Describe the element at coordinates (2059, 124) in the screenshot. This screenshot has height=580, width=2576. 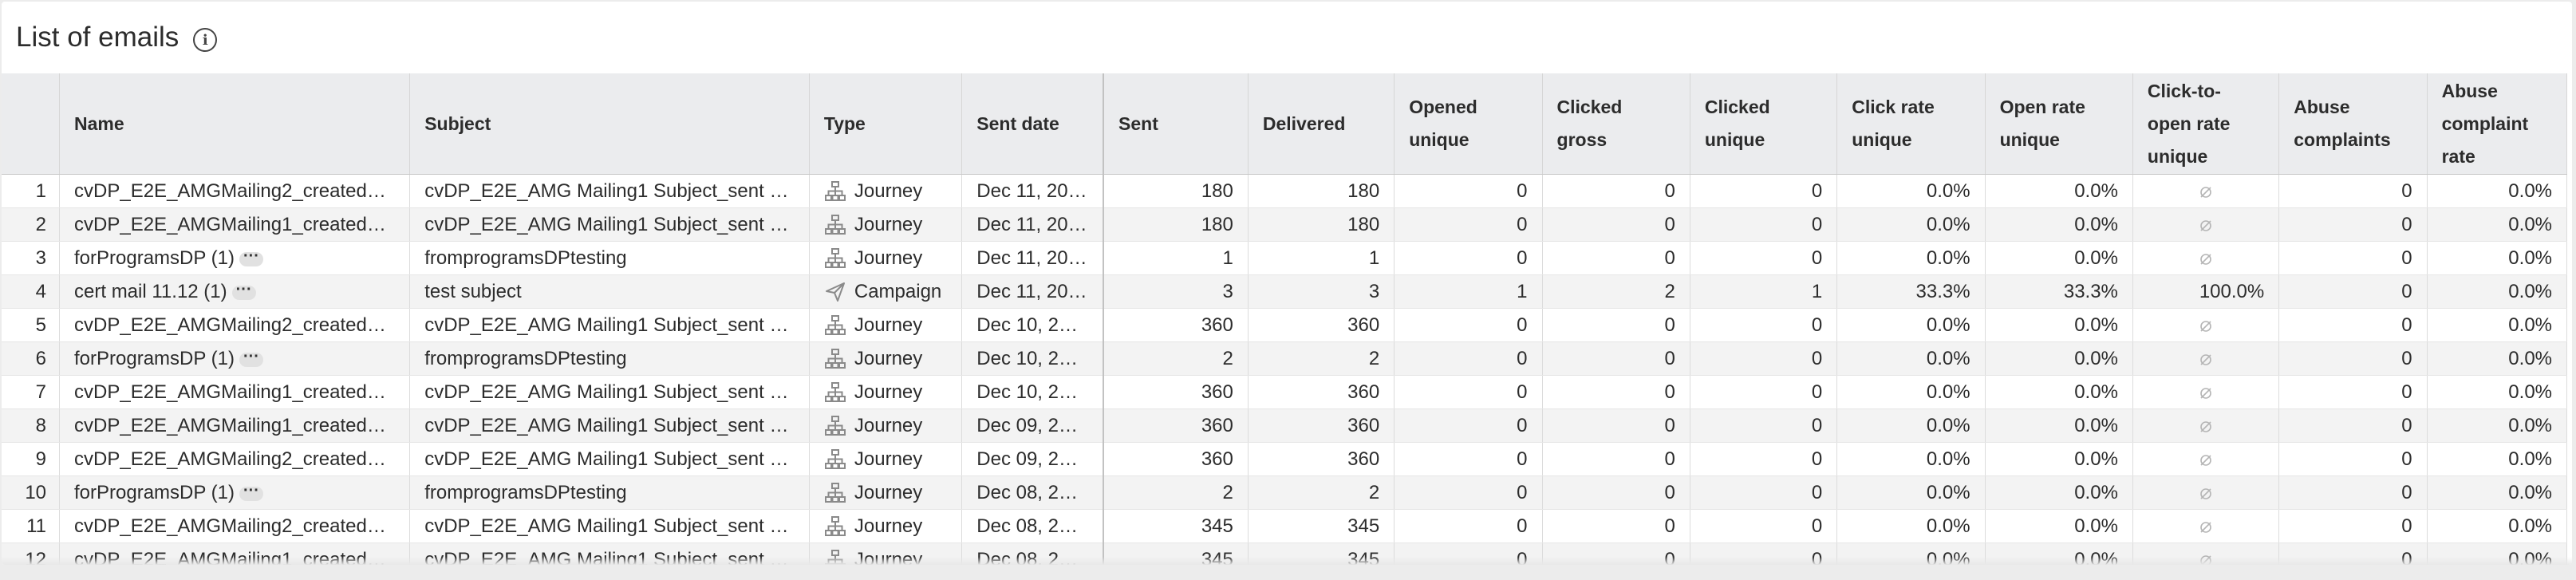
I see `column-header-open-rate-unique: Open rate unique` at that location.